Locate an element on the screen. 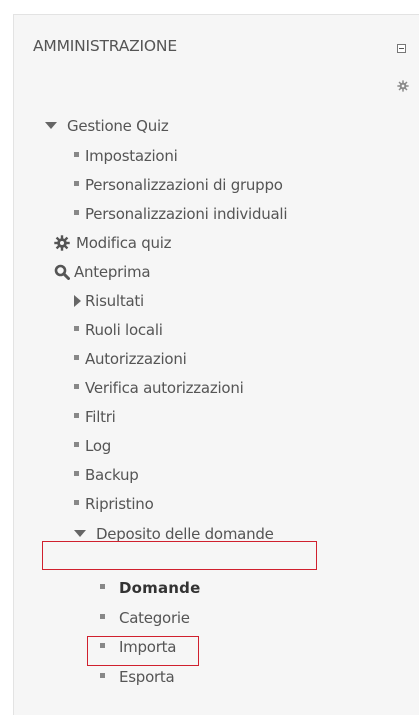 Image resolution: width=419 pixels, height=715 pixels. tree-item-label: Log is located at coordinates (98, 446).